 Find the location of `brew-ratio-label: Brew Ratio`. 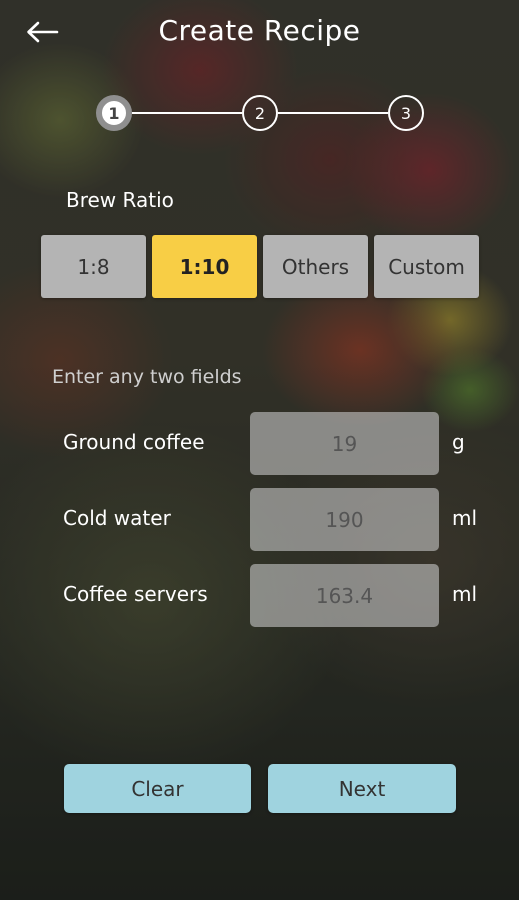

brew-ratio-label: Brew Ratio is located at coordinates (120, 200).